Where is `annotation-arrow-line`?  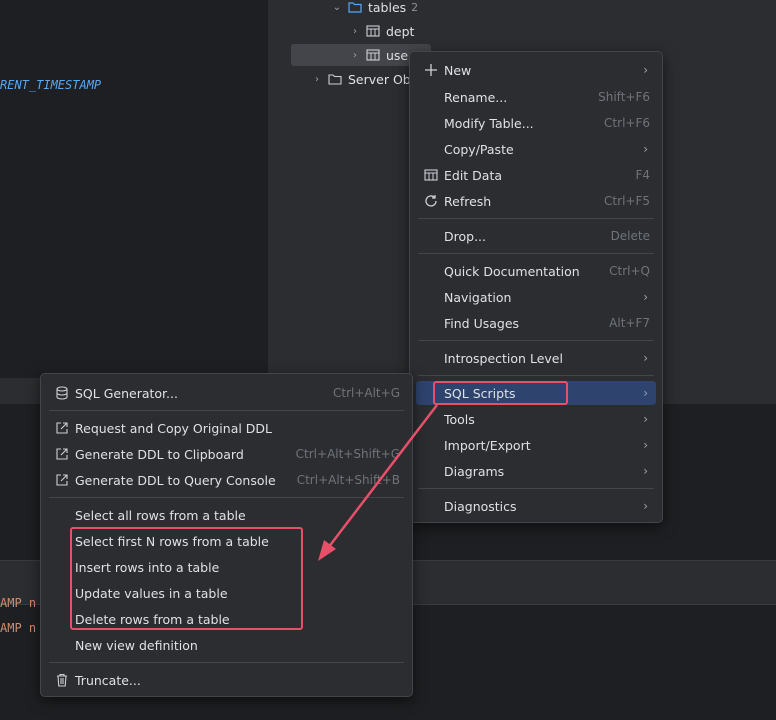
annotation-arrow-line is located at coordinates (382, 476).